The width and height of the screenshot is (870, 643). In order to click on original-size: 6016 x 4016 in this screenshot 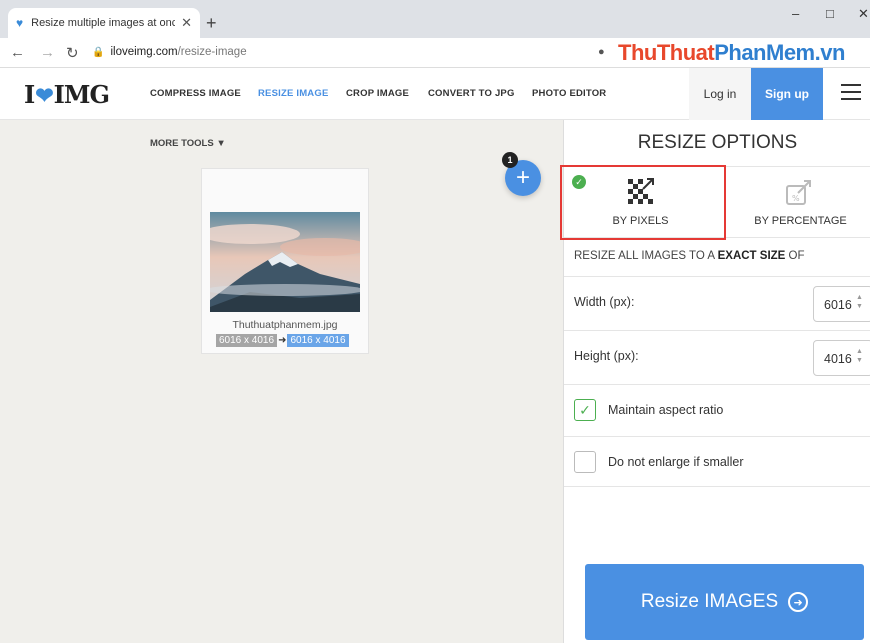, I will do `click(247, 340)`.